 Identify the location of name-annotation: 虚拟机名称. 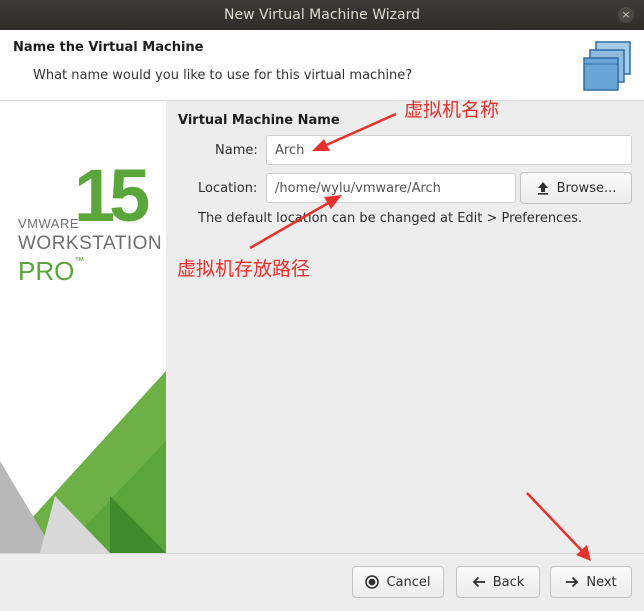
(452, 110).